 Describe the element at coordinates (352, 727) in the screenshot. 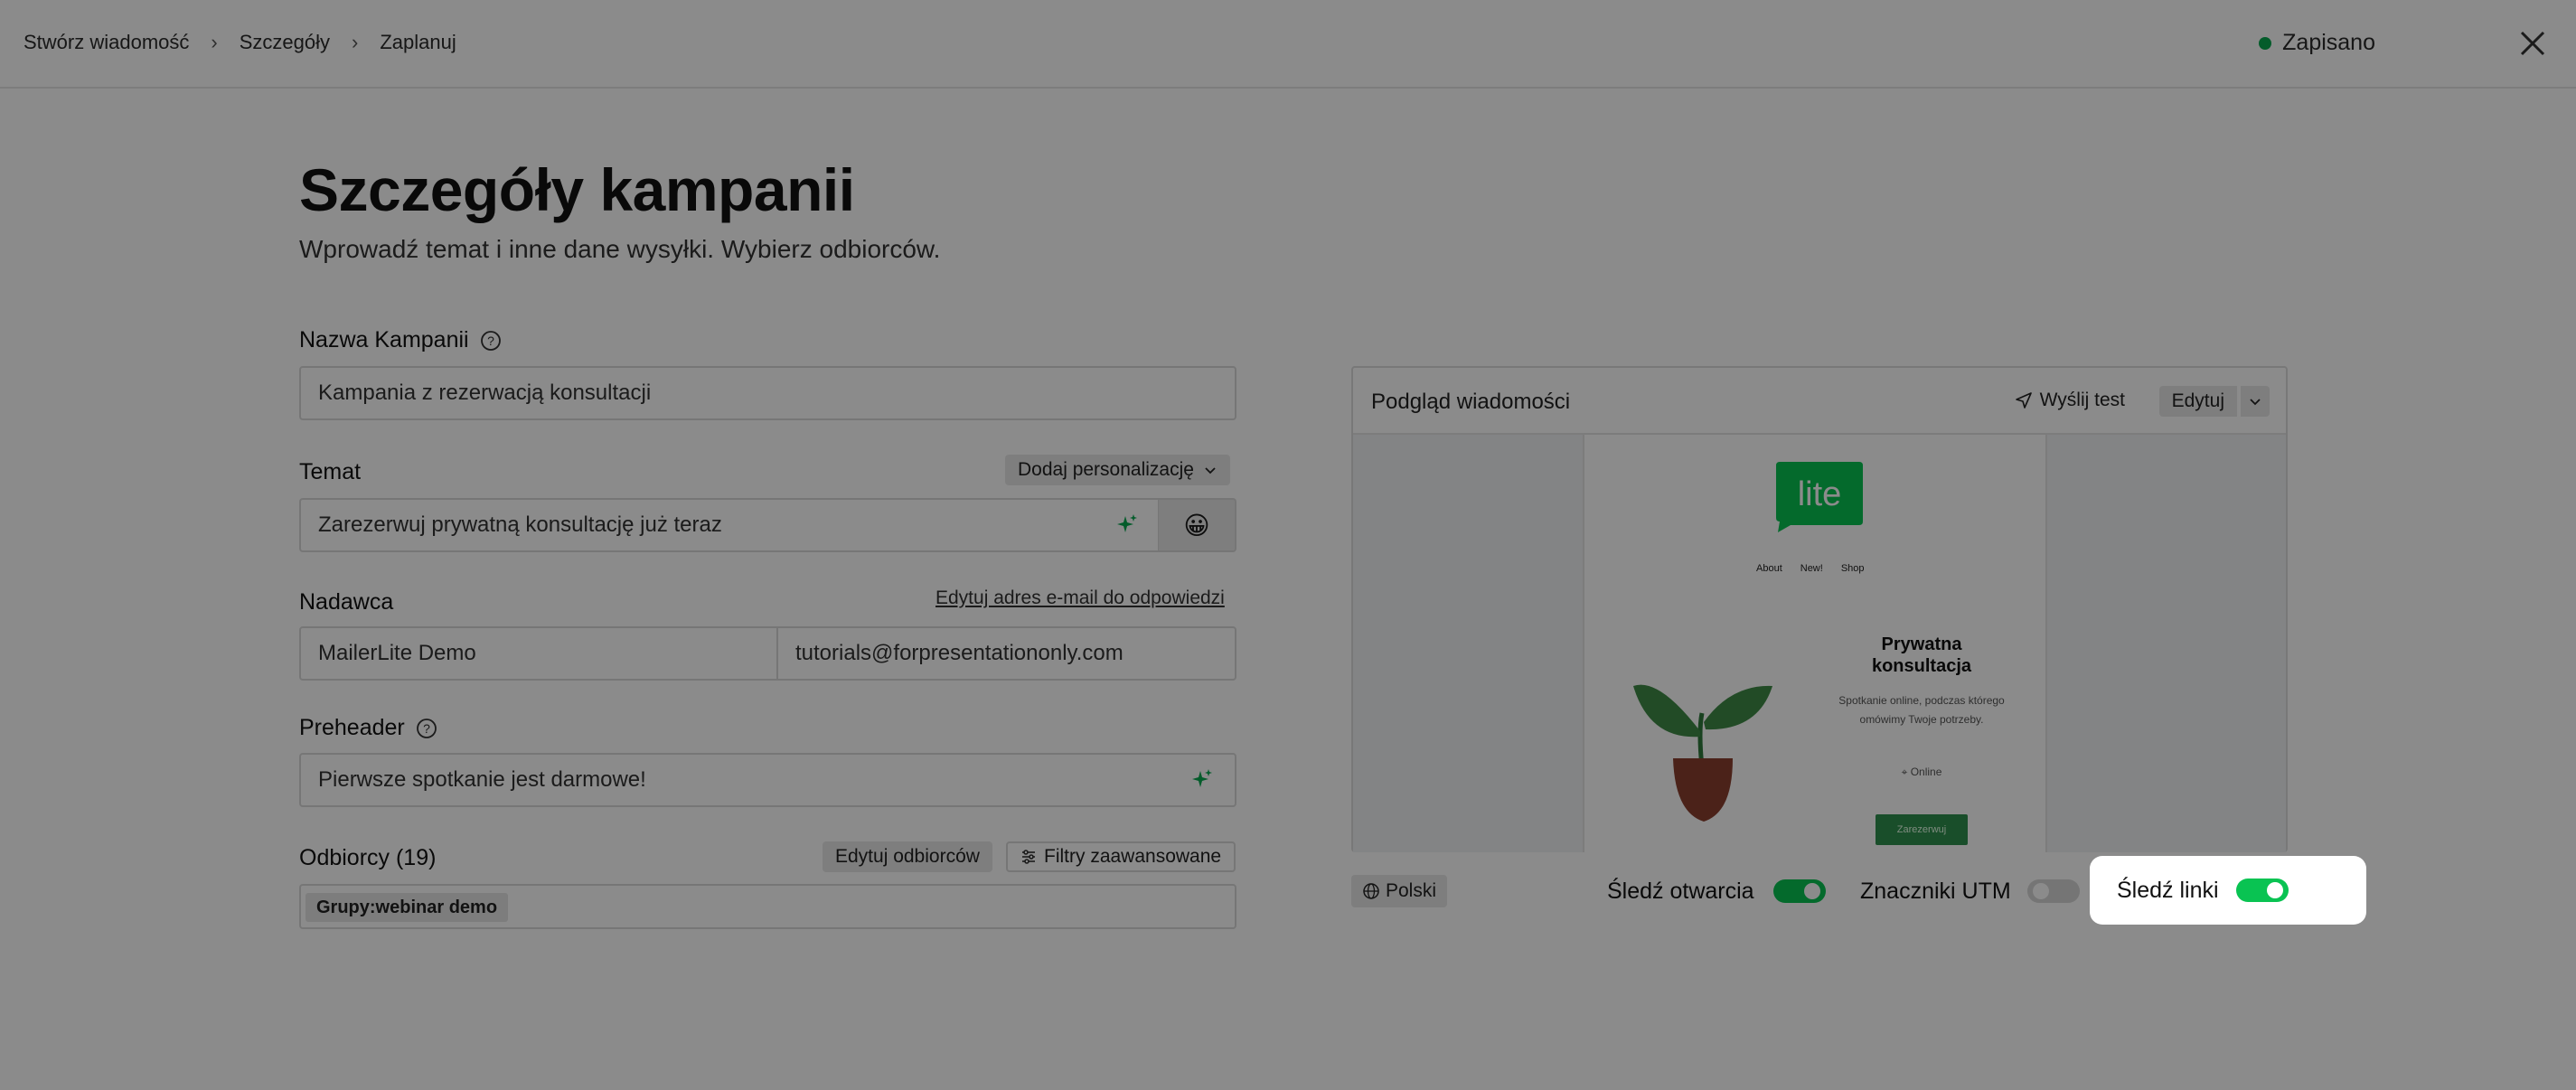

I see `preheader-label-text: Preheader` at that location.